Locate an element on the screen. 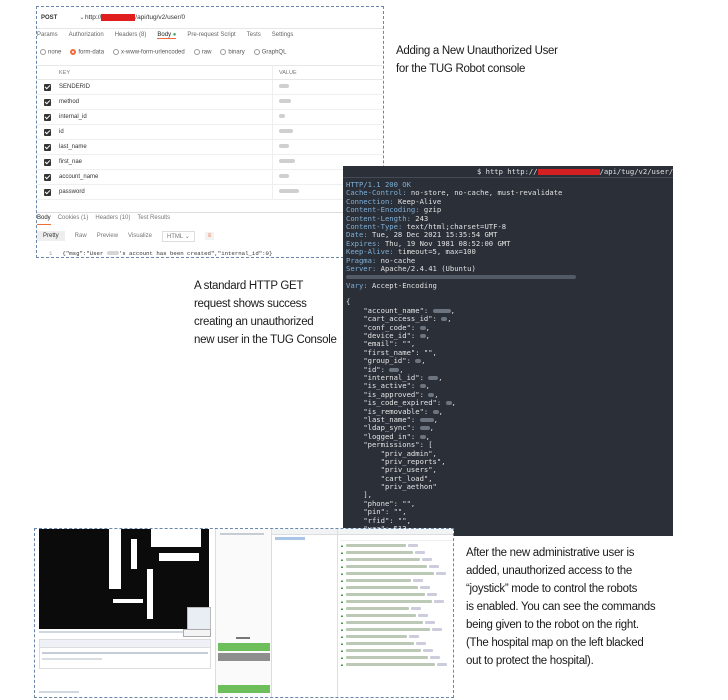 This screenshot has height=700, width=728. row-key: SENDERID is located at coordinates (165, 87).